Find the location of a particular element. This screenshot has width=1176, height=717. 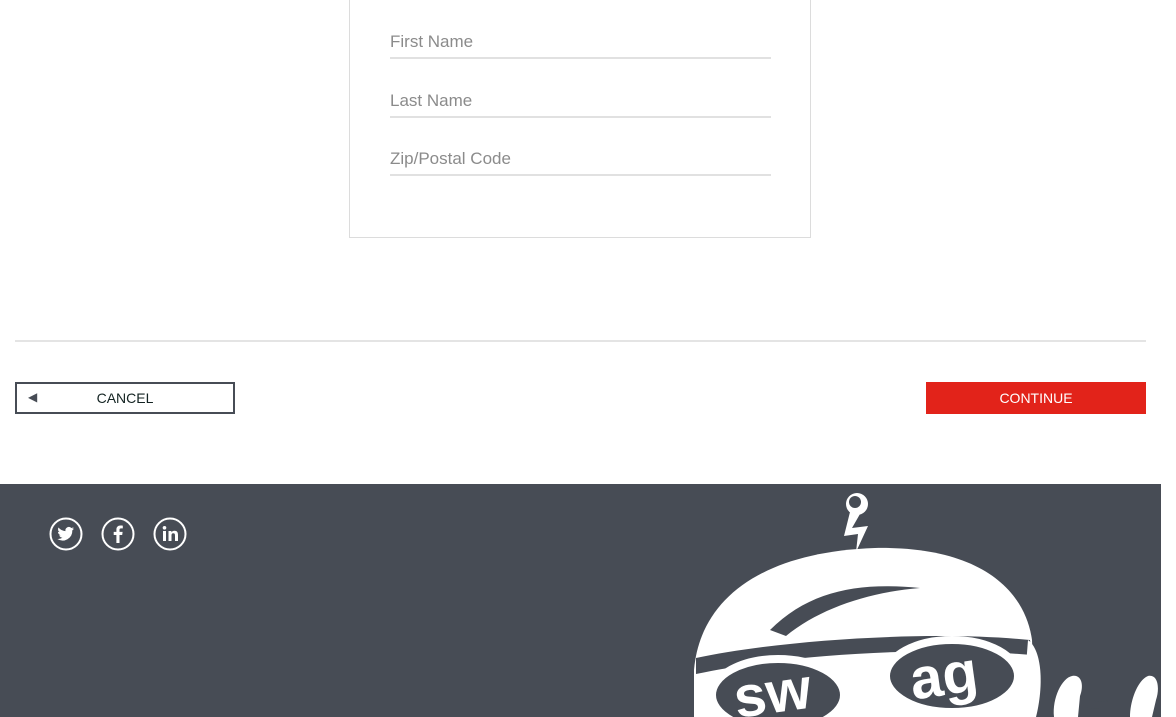

continue-button: CONTINUE is located at coordinates (1036, 398).